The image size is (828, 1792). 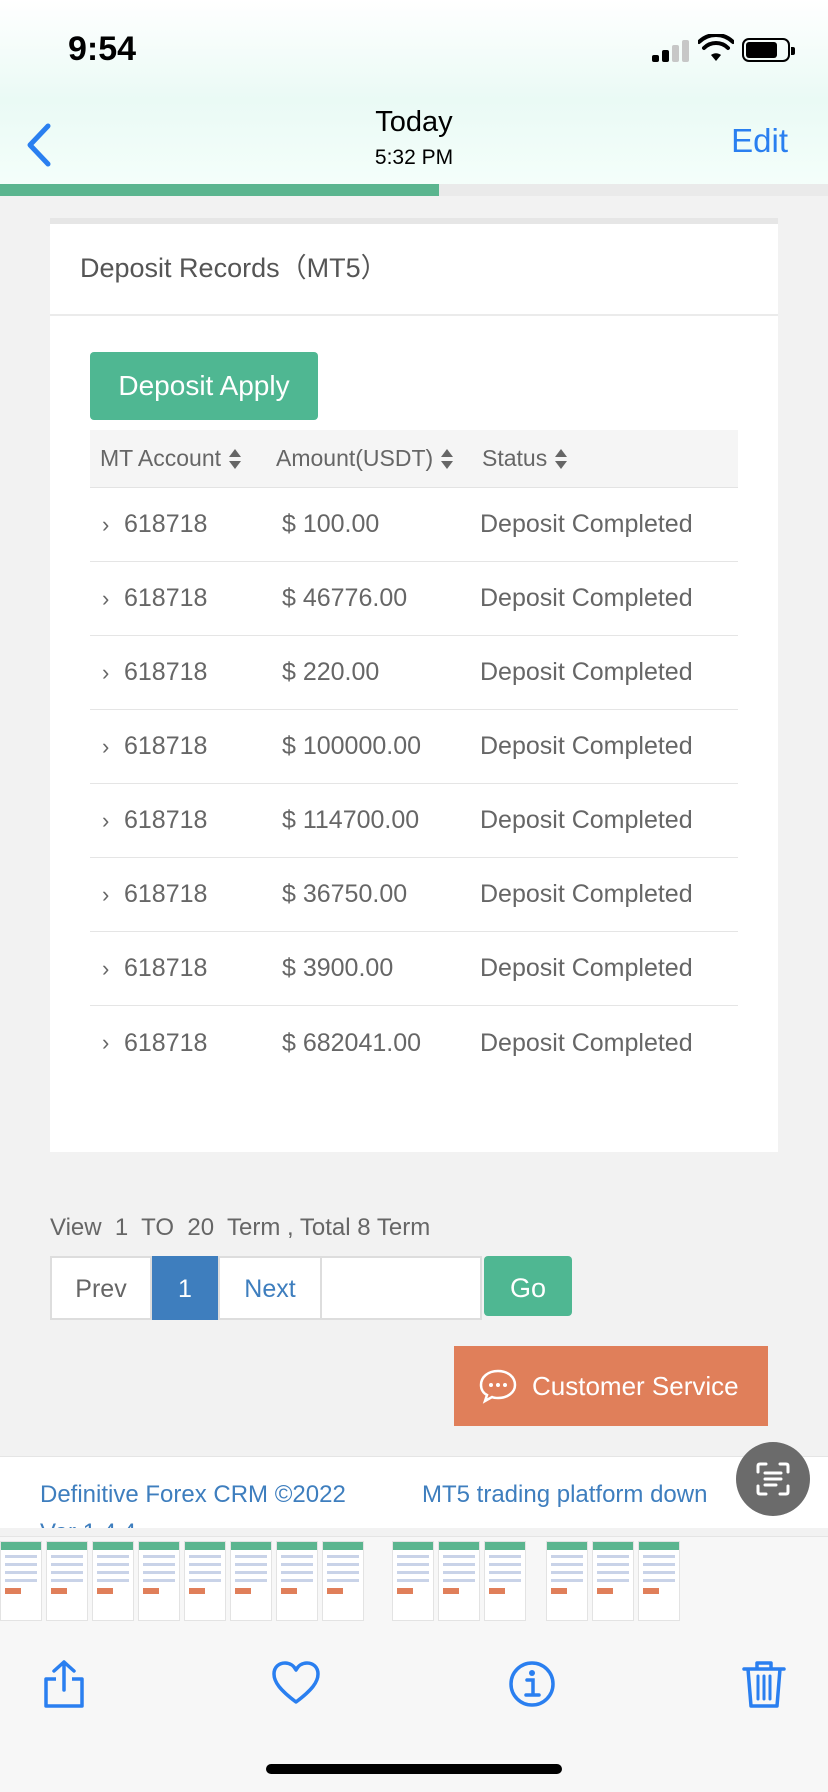 What do you see at coordinates (193, 1495) in the screenshot?
I see `copyright-link: Definitive Forex CRM ©2022` at bounding box center [193, 1495].